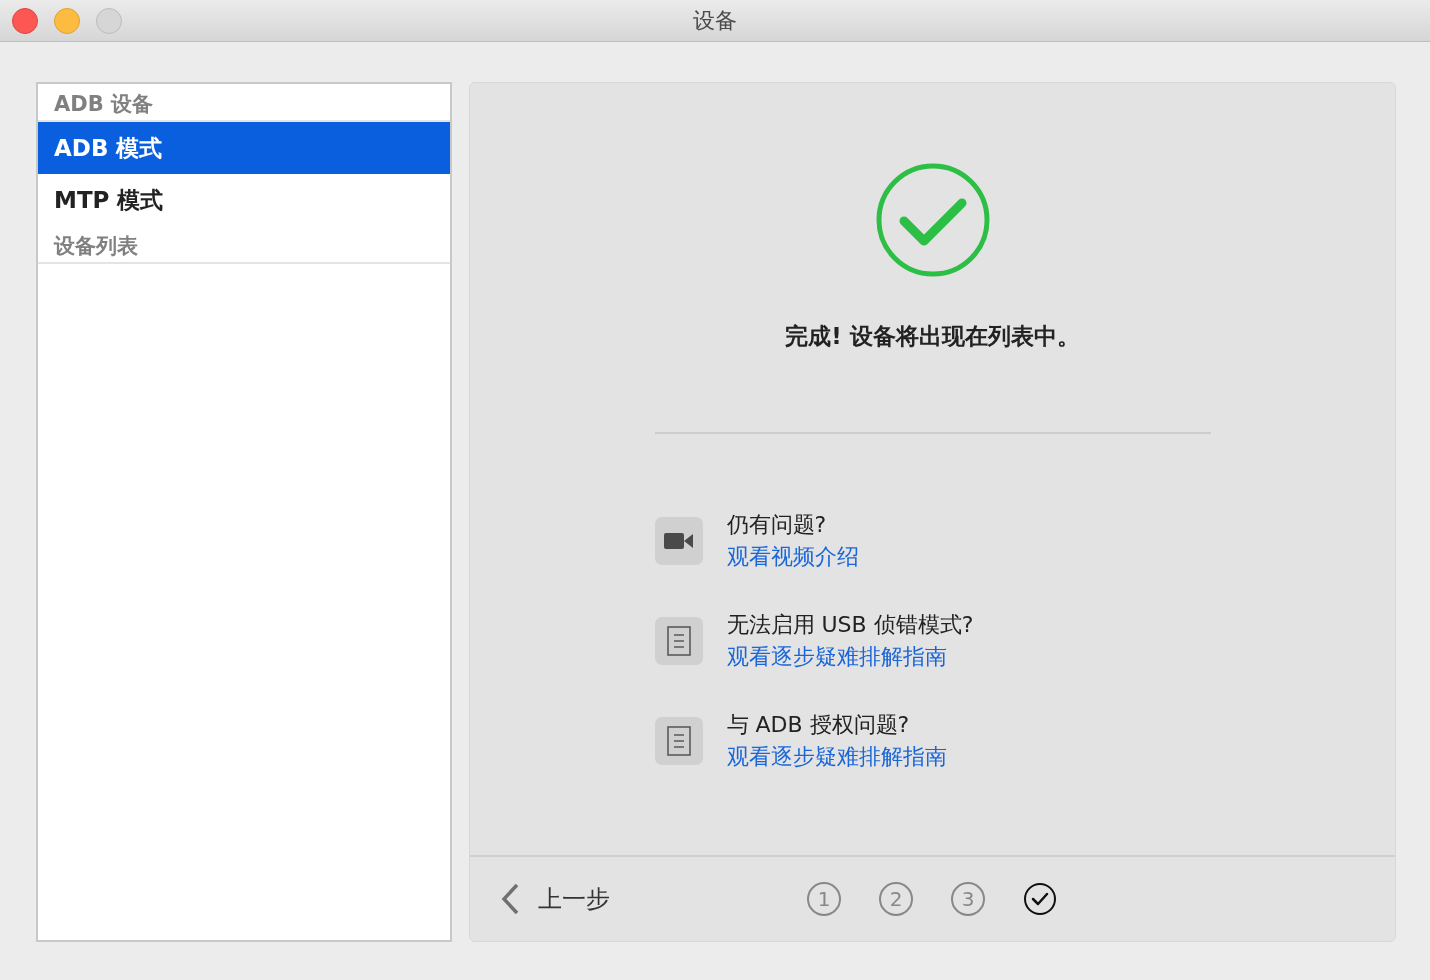  What do you see at coordinates (109, 21) in the screenshot?
I see `zoom-button` at bounding box center [109, 21].